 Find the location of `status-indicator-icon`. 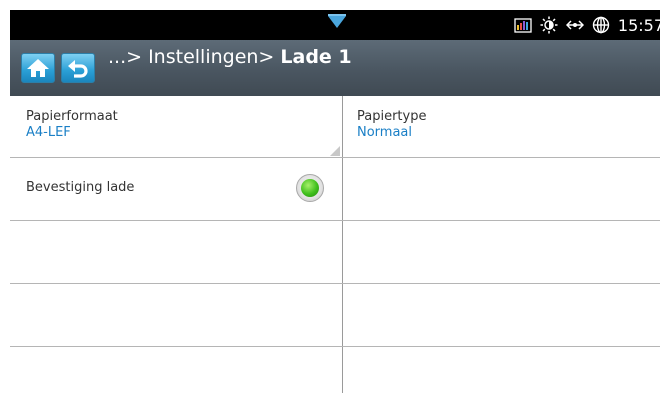

status-indicator-icon is located at coordinates (310, 188).